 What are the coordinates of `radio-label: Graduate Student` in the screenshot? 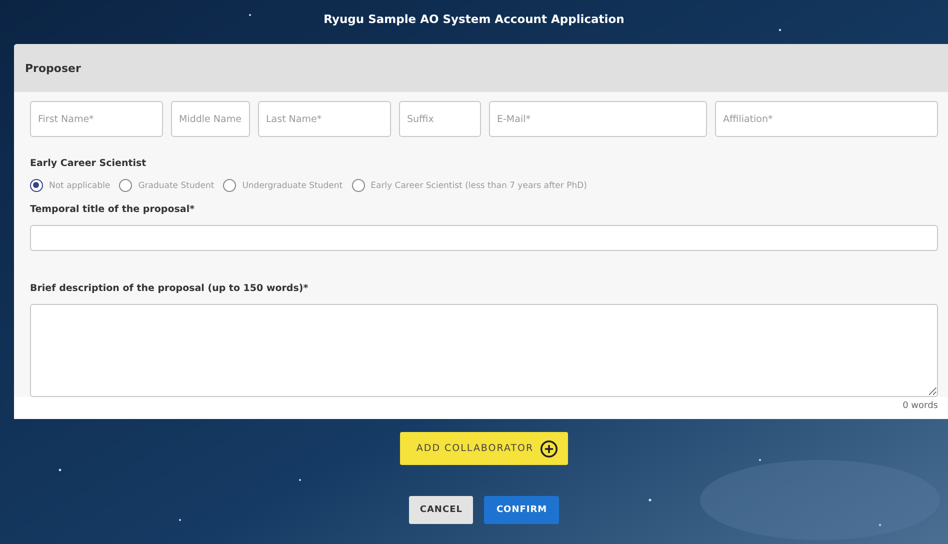 It's located at (176, 185).